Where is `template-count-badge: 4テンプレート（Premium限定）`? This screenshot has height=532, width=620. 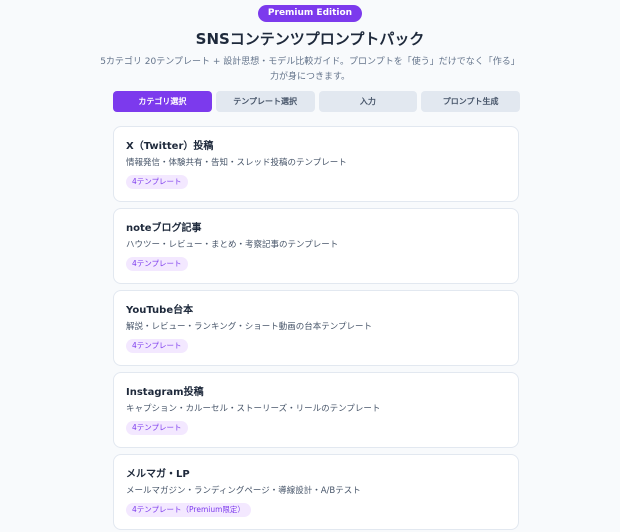
template-count-badge: 4テンプレート（Premium限定） is located at coordinates (188, 510).